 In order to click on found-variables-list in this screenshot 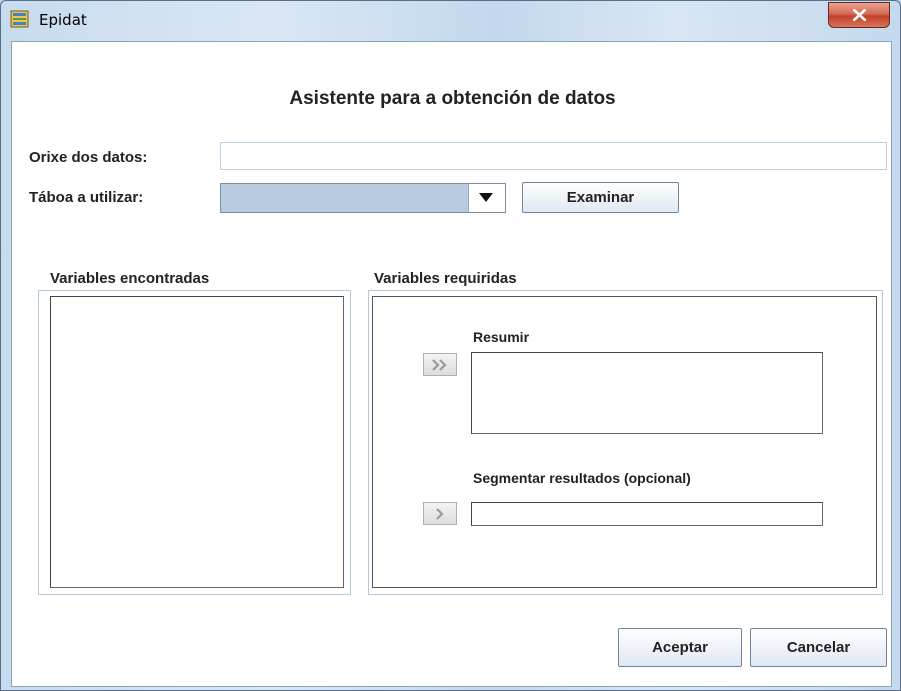, I will do `click(197, 442)`.